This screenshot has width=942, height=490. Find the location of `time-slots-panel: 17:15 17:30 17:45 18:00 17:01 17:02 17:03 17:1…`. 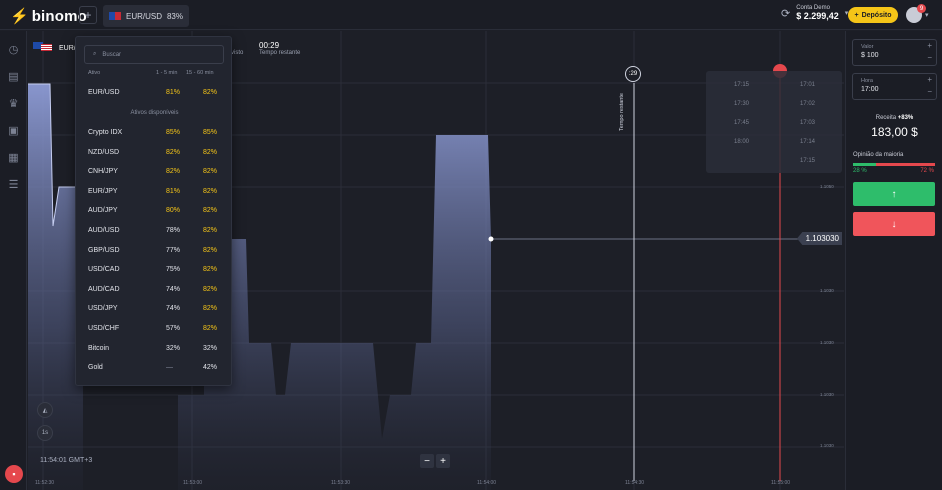

time-slots-panel: 17:15 17:30 17:45 18:00 17:01 17:02 17:03 17:1… is located at coordinates (774, 122).